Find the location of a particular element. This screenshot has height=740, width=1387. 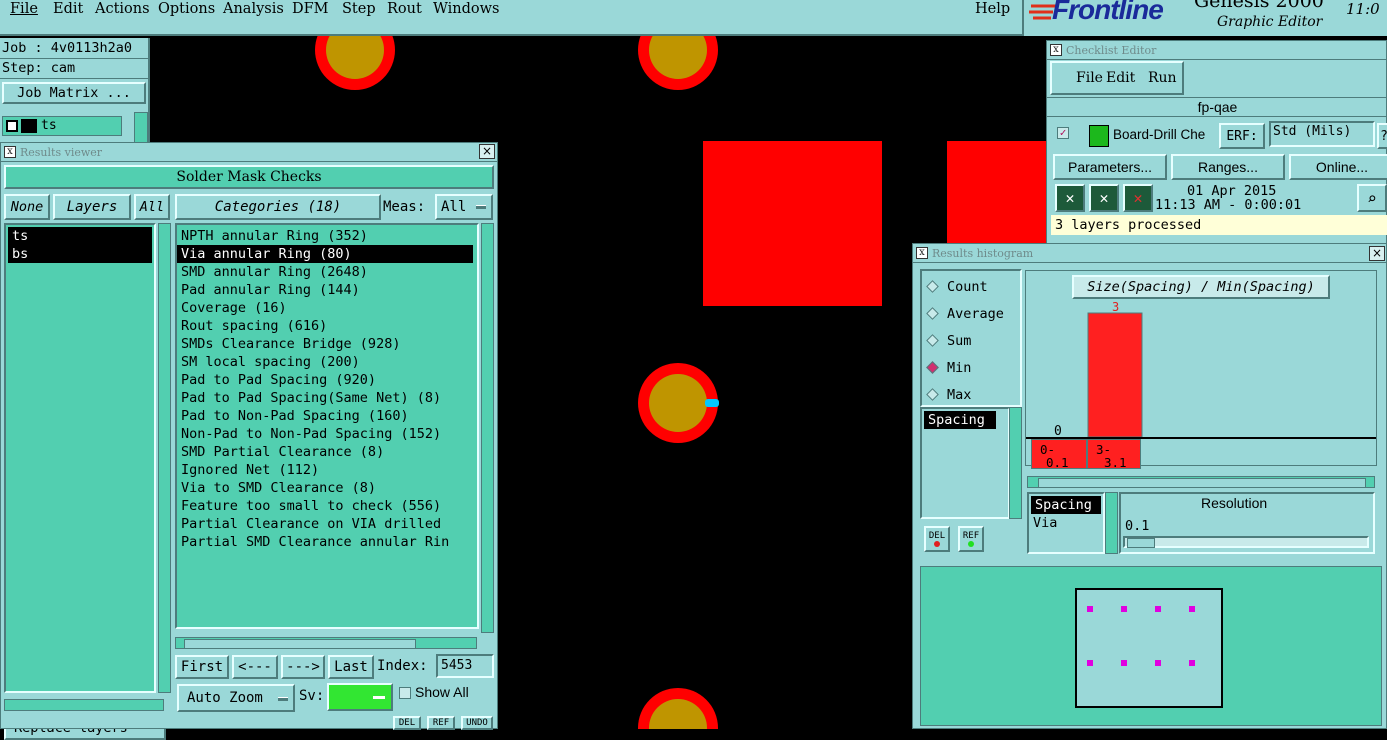

menu-dfm: DFM is located at coordinates (310, 9).